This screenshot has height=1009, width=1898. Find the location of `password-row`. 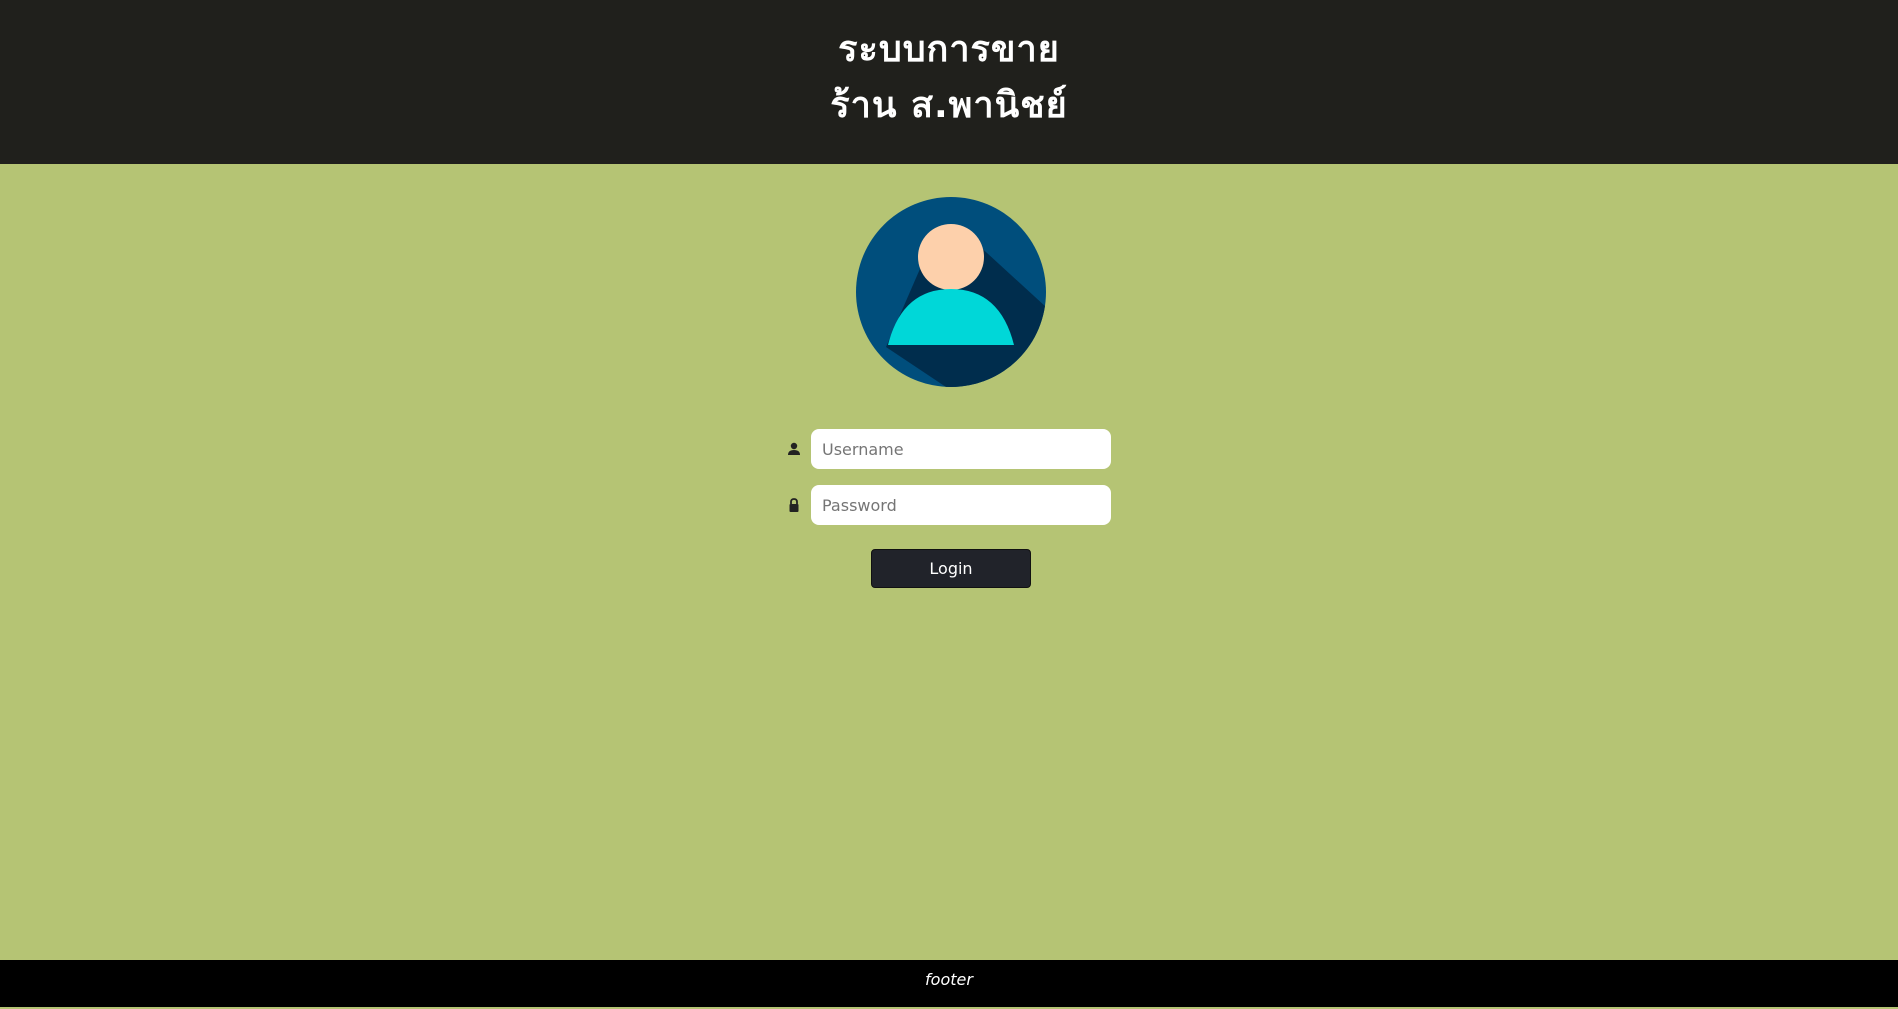

password-row is located at coordinates (949, 505).